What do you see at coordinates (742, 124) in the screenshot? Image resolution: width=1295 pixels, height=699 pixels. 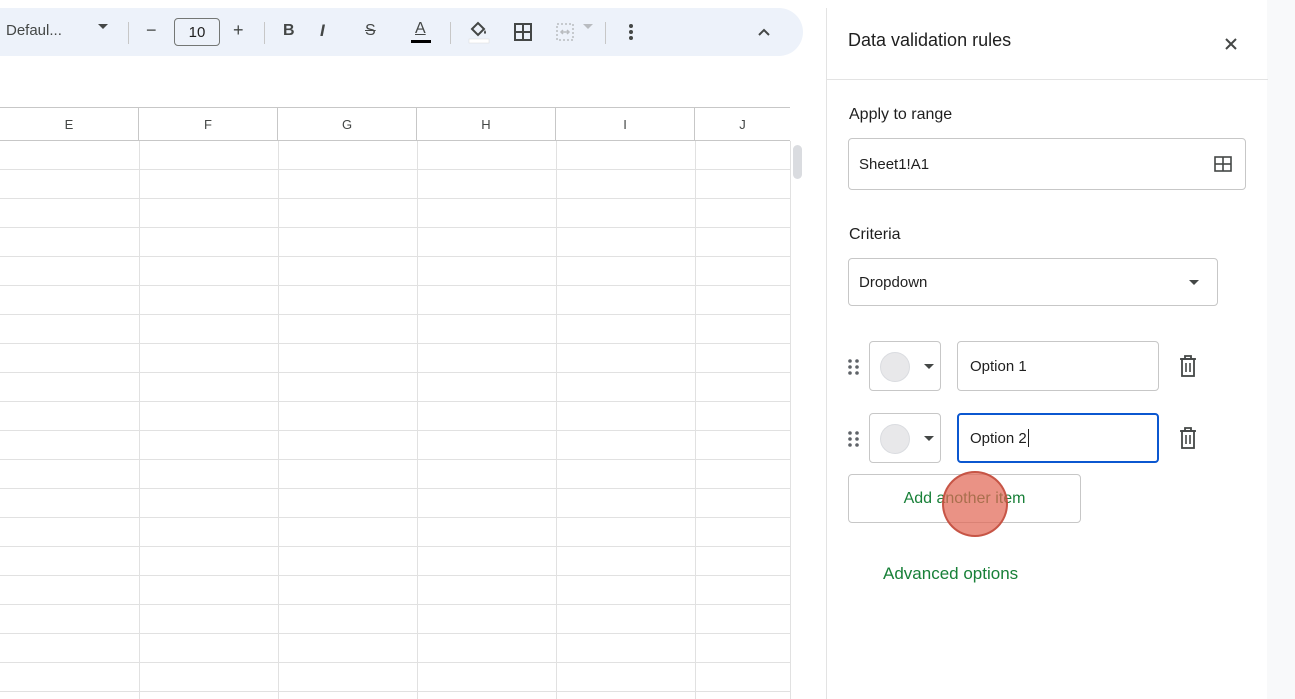 I see `column-header-j: J` at bounding box center [742, 124].